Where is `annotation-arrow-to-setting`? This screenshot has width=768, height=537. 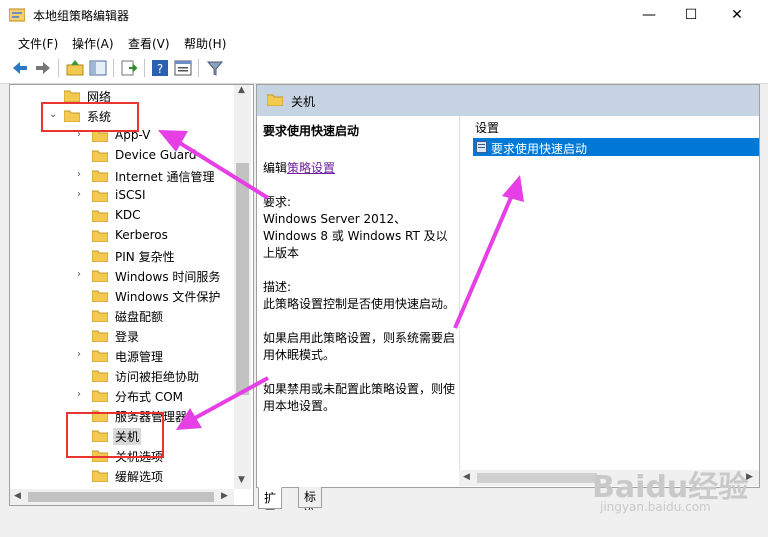
annotation-arrow-to-setting is located at coordinates (488, 252).